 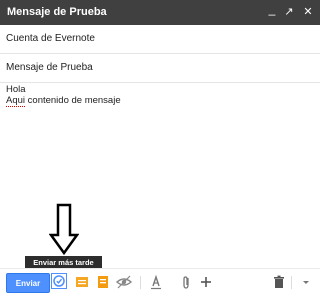 I want to click on schedule-icon, so click(x=59, y=281).